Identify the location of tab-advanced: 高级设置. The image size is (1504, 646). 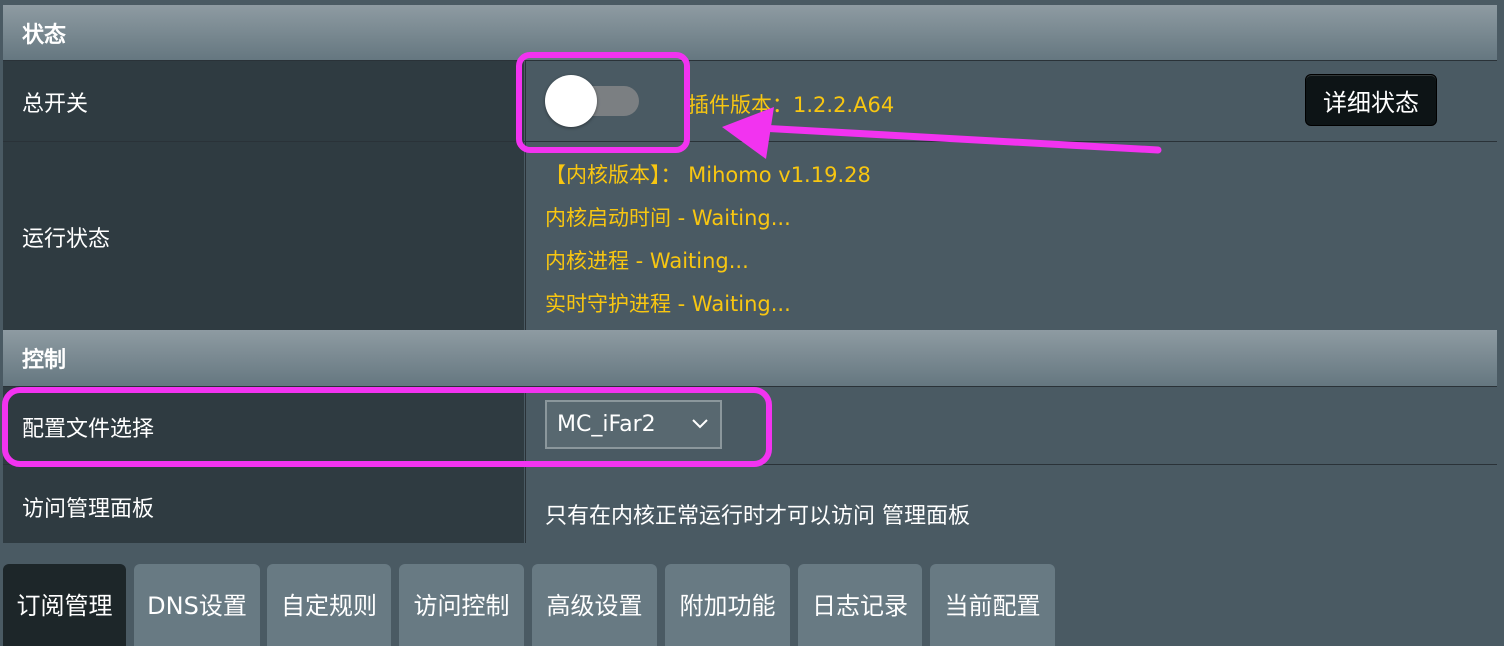
(594, 605).